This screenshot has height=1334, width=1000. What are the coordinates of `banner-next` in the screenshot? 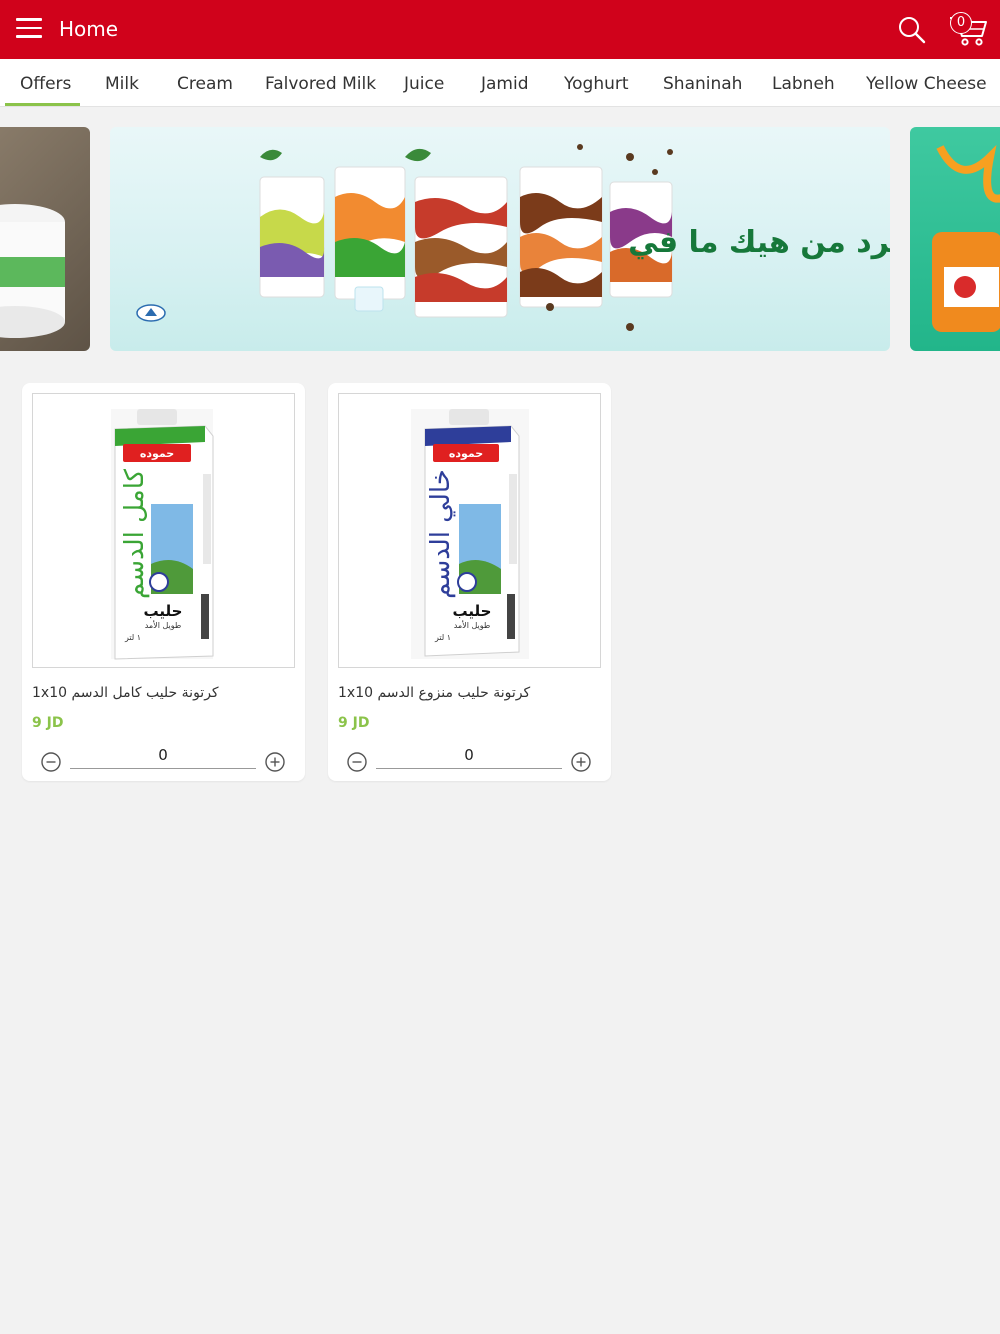 It's located at (955, 239).